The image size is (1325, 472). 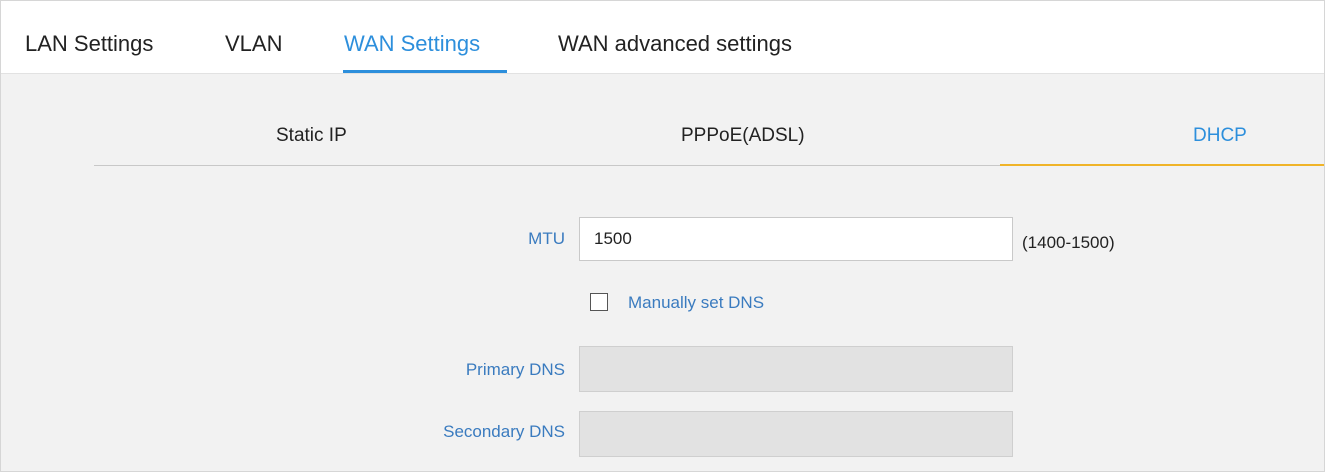 I want to click on manual-dns-checkbox, so click(x=599, y=302).